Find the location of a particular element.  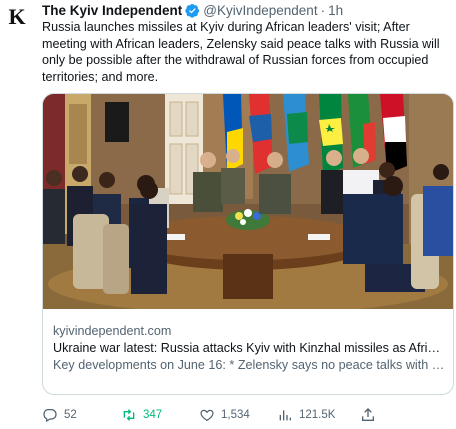

views-count: 121.5K is located at coordinates (317, 415).